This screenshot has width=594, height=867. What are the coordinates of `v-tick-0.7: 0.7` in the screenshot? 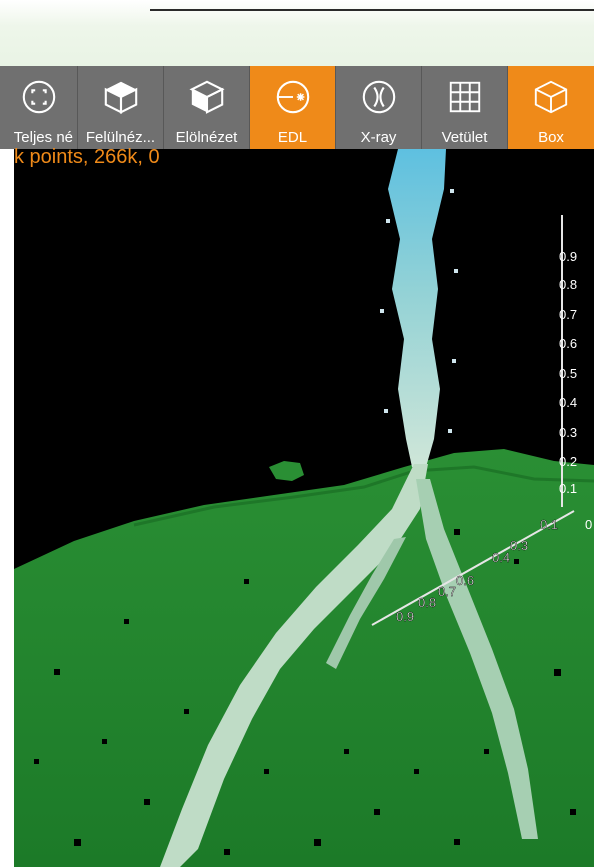 It's located at (568, 314).